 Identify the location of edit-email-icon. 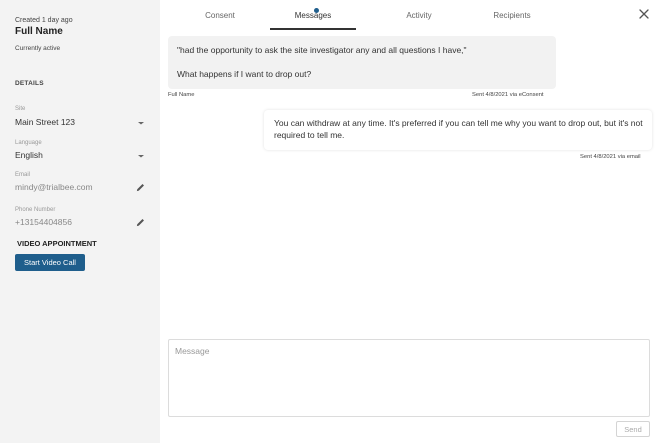
(140, 187).